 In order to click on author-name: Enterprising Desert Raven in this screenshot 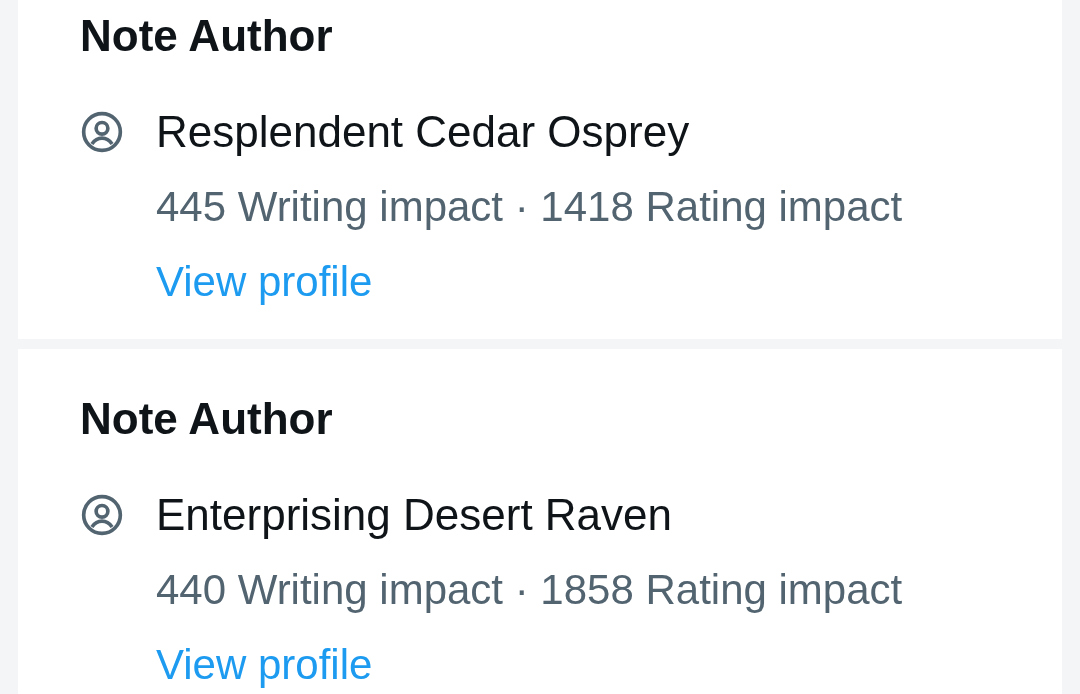, I will do `click(414, 514)`.